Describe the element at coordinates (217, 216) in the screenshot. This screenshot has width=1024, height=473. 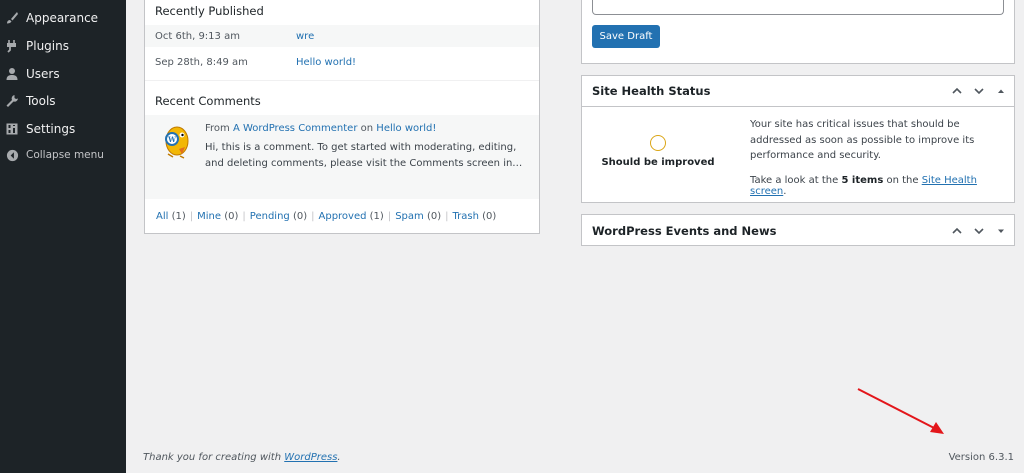
I see `filter-mine-link: Mine (0)` at that location.